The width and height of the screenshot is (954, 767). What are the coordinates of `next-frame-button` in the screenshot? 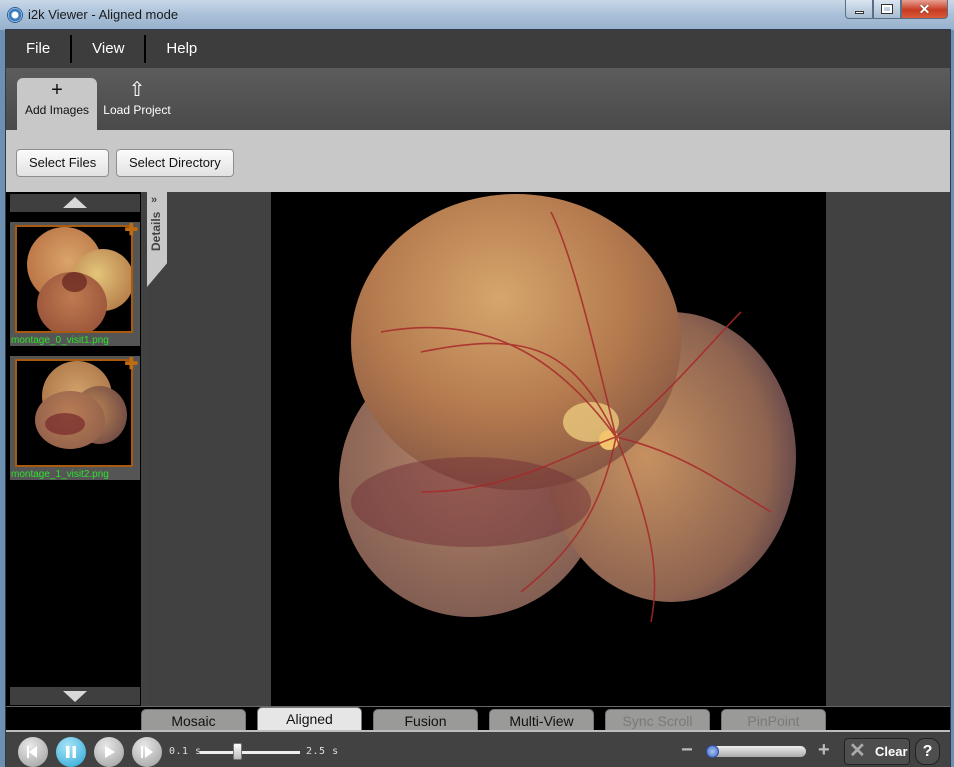 It's located at (147, 752).